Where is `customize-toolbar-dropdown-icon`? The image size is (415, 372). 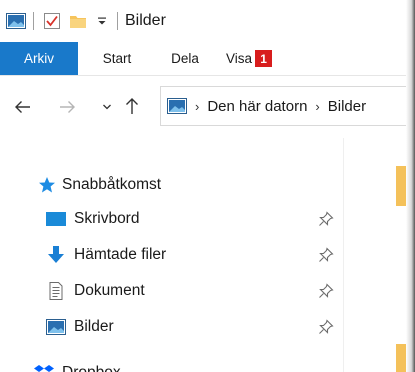
customize-toolbar-dropdown-icon is located at coordinates (102, 21).